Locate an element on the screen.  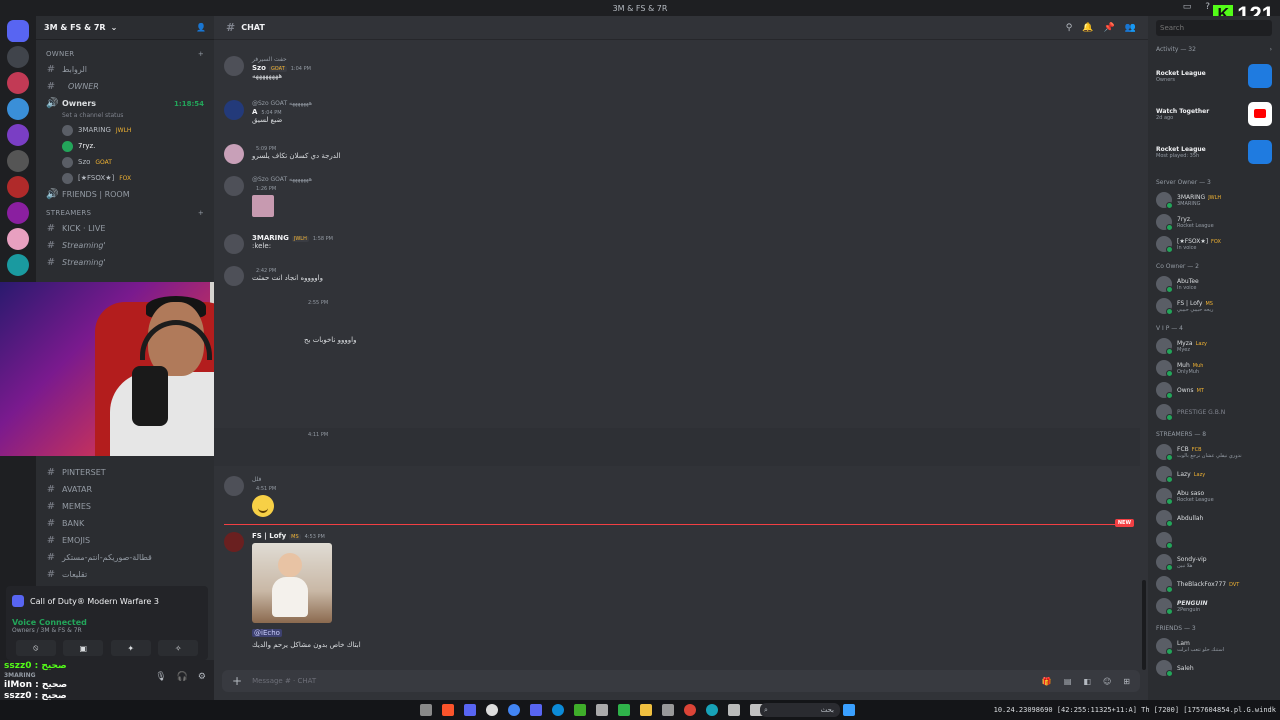
member-item: Lam استنك حلو تتعب ابرلت is located at coordinates (1214, 646).